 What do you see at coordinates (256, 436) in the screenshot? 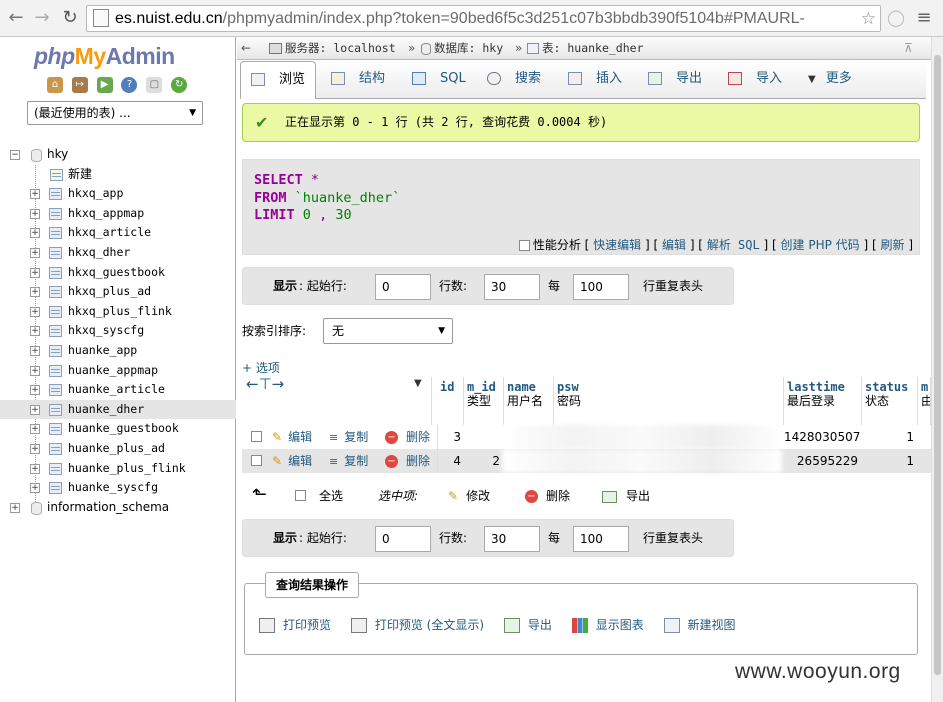
I see `row-checkbox` at bounding box center [256, 436].